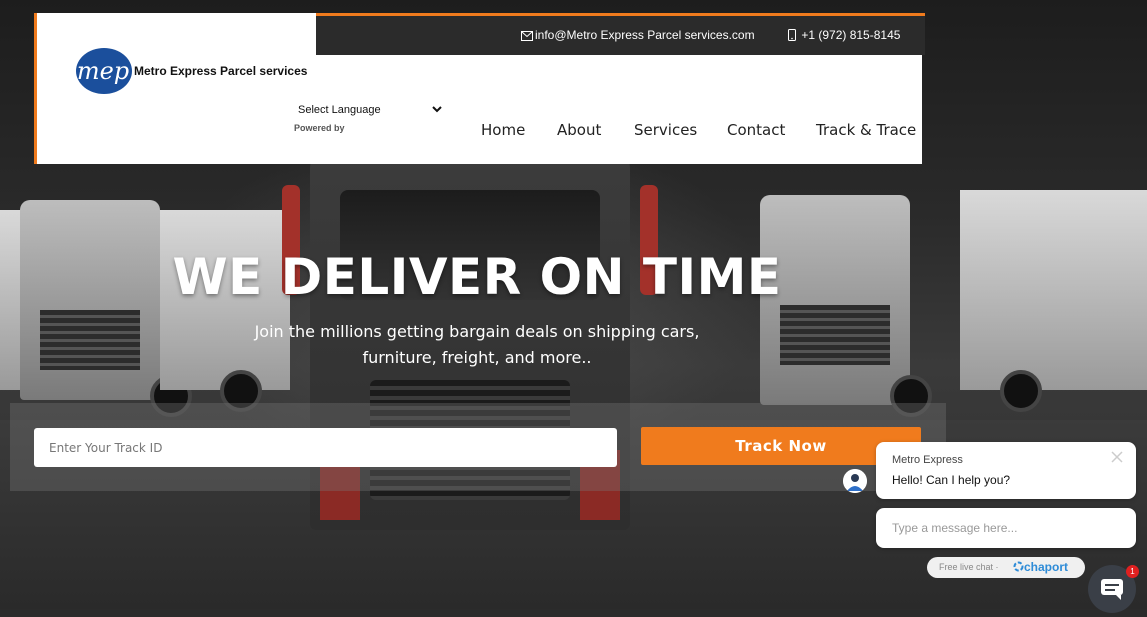  I want to click on chat-message-text: Hello! Can I help you?, so click(951, 480).